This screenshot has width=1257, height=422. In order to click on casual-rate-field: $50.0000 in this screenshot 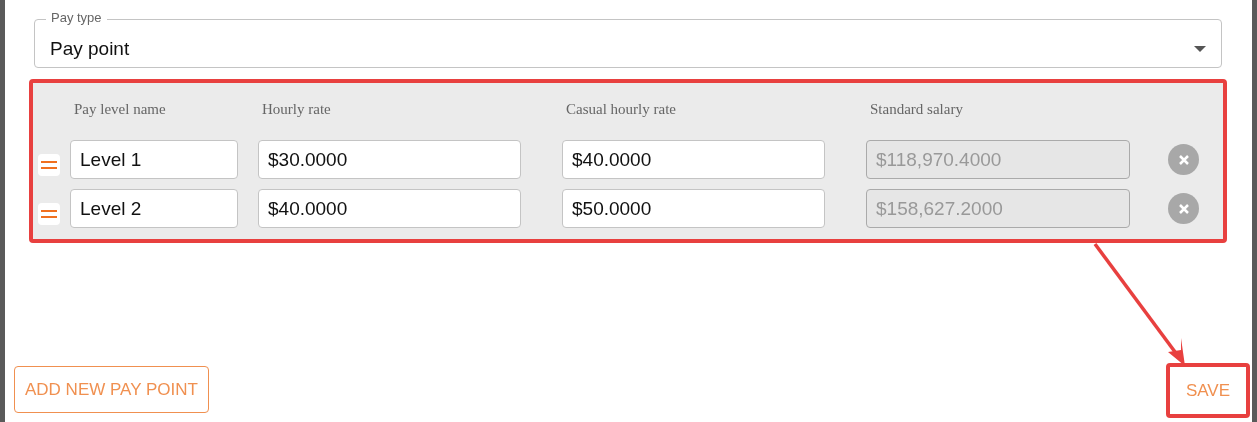, I will do `click(693, 208)`.